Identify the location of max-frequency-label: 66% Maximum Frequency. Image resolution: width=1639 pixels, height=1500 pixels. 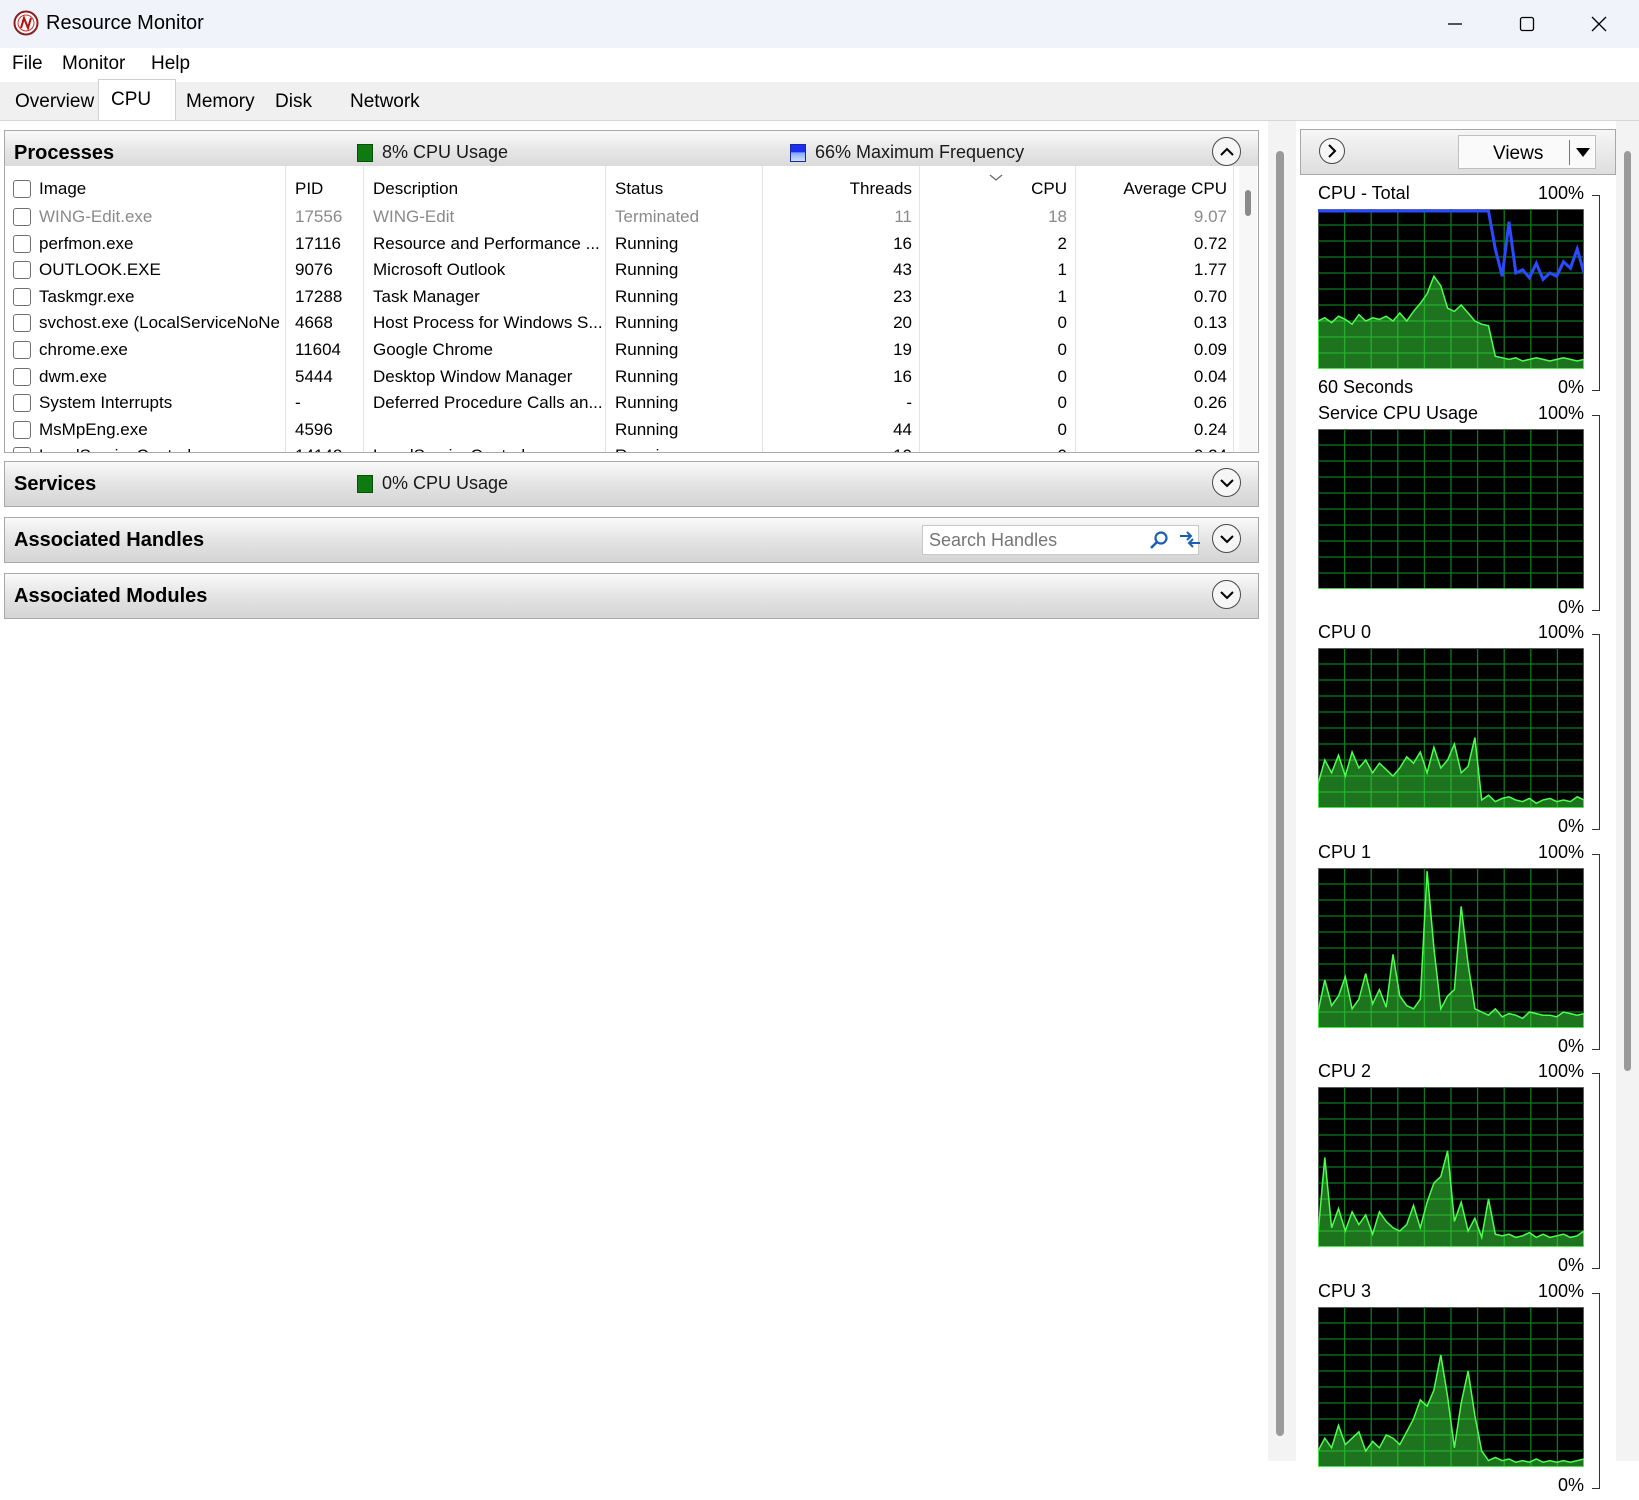
(920, 152).